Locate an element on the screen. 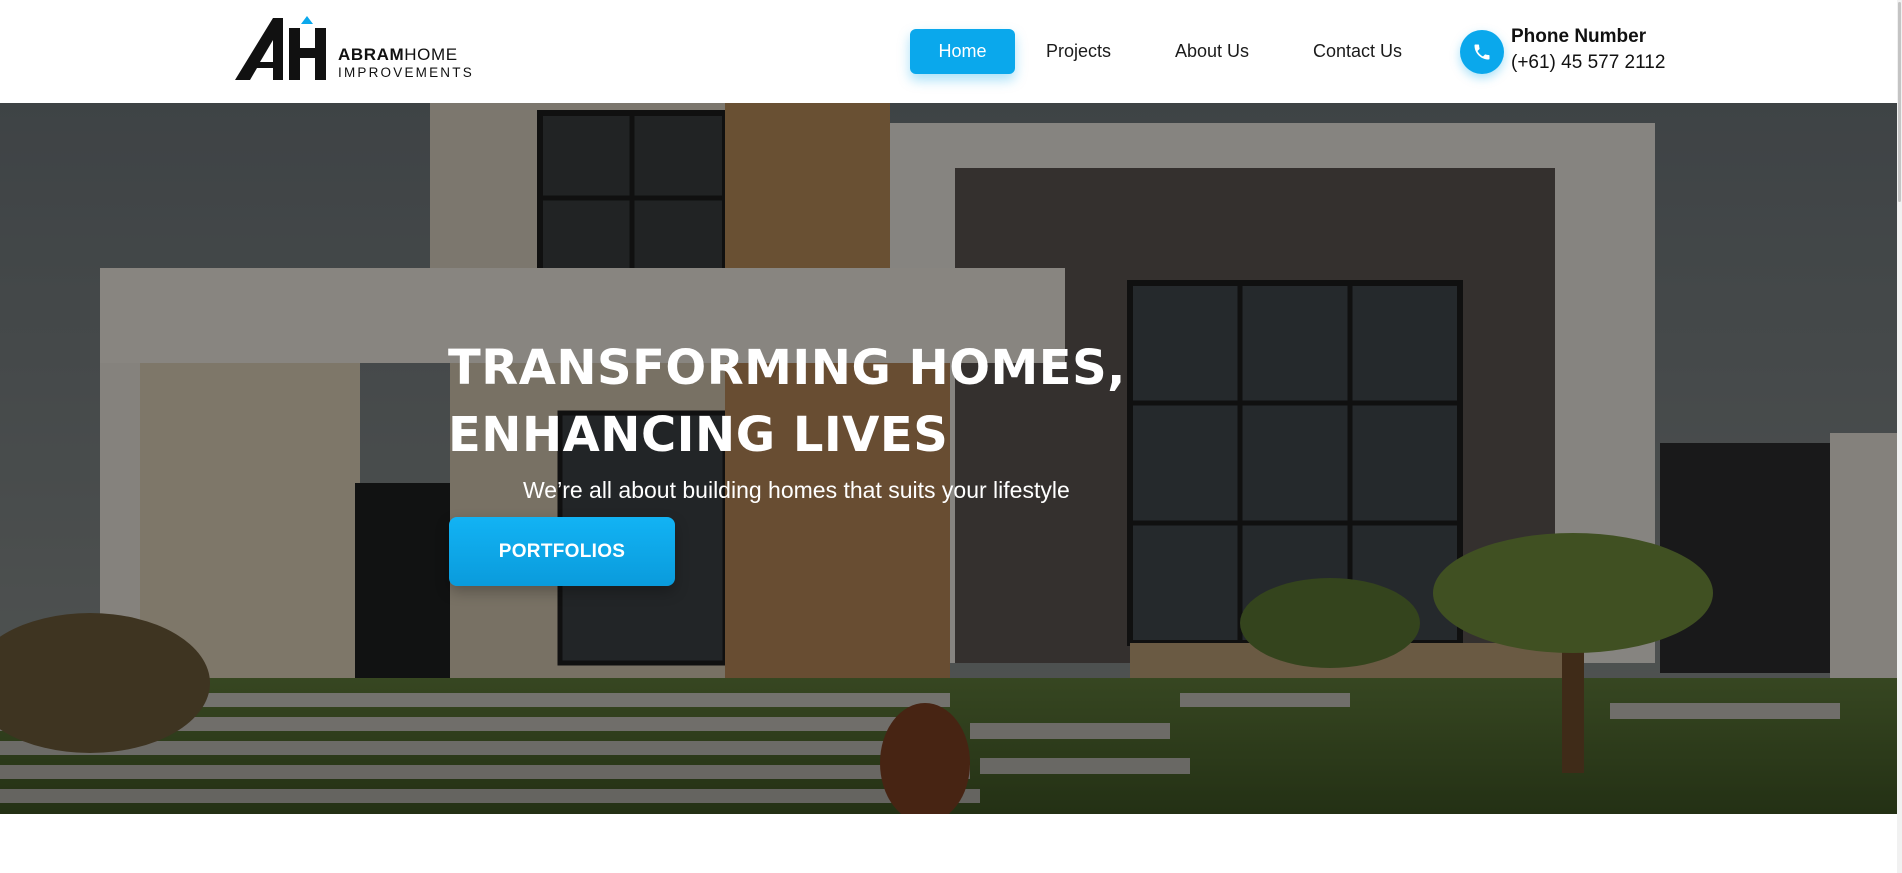 Image resolution: width=1902 pixels, height=873 pixels. nav-item-home: Home is located at coordinates (962, 51).